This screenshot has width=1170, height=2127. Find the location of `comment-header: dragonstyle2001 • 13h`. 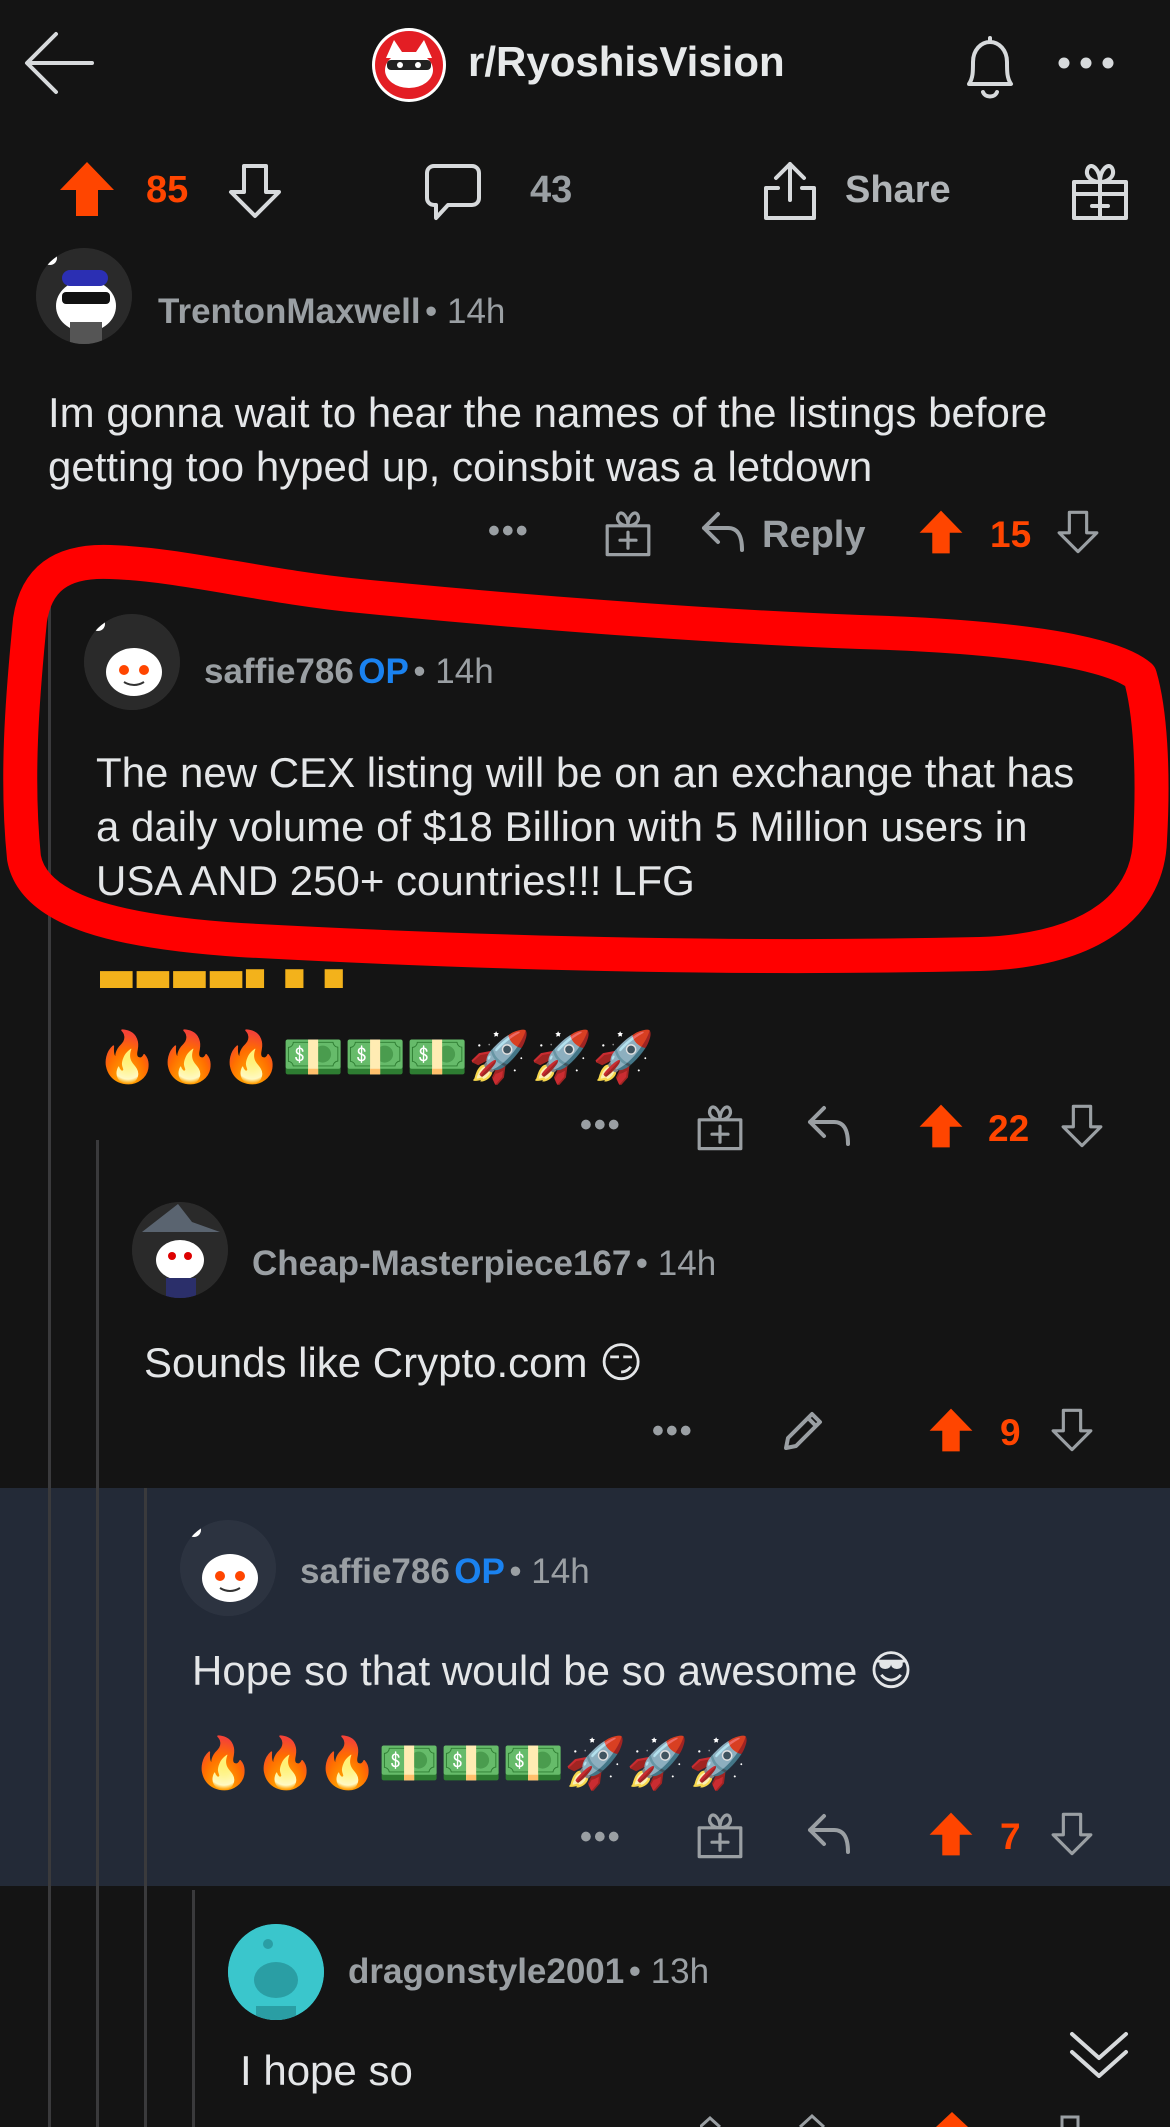

comment-header: dragonstyle2001 • 13h is located at coordinates (528, 1972).